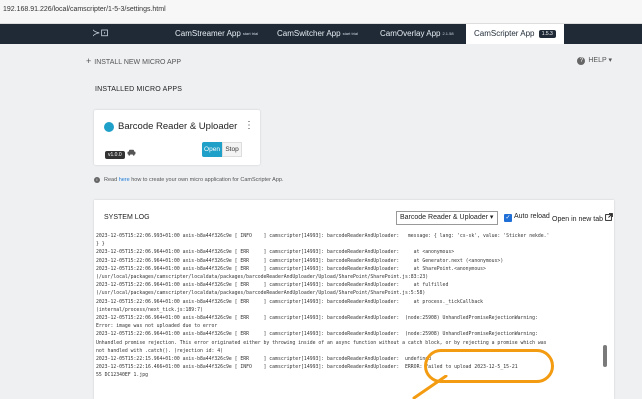  What do you see at coordinates (448, 33) in the screenshot?
I see `tab-badge: 2.1.58` at bounding box center [448, 33].